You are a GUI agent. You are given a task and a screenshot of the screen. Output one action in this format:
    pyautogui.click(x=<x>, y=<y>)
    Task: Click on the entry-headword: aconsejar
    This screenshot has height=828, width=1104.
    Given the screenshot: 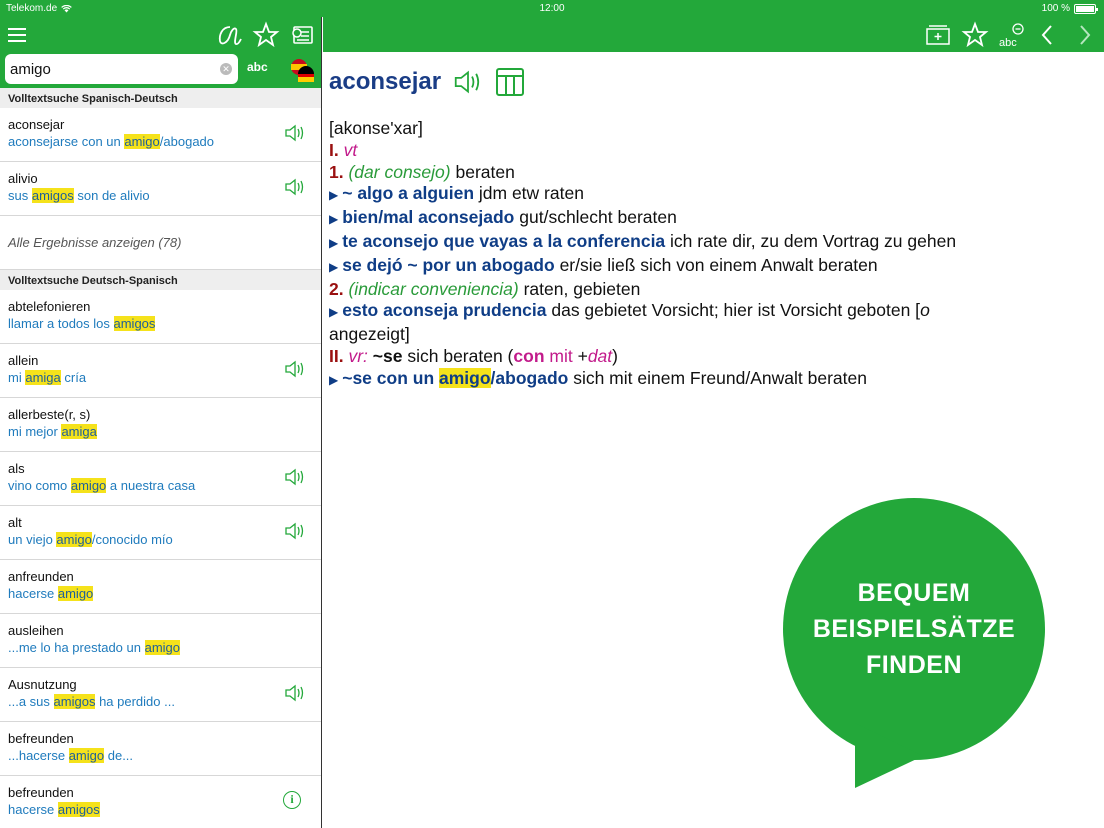 What is the action you would take?
    pyautogui.click(x=385, y=81)
    